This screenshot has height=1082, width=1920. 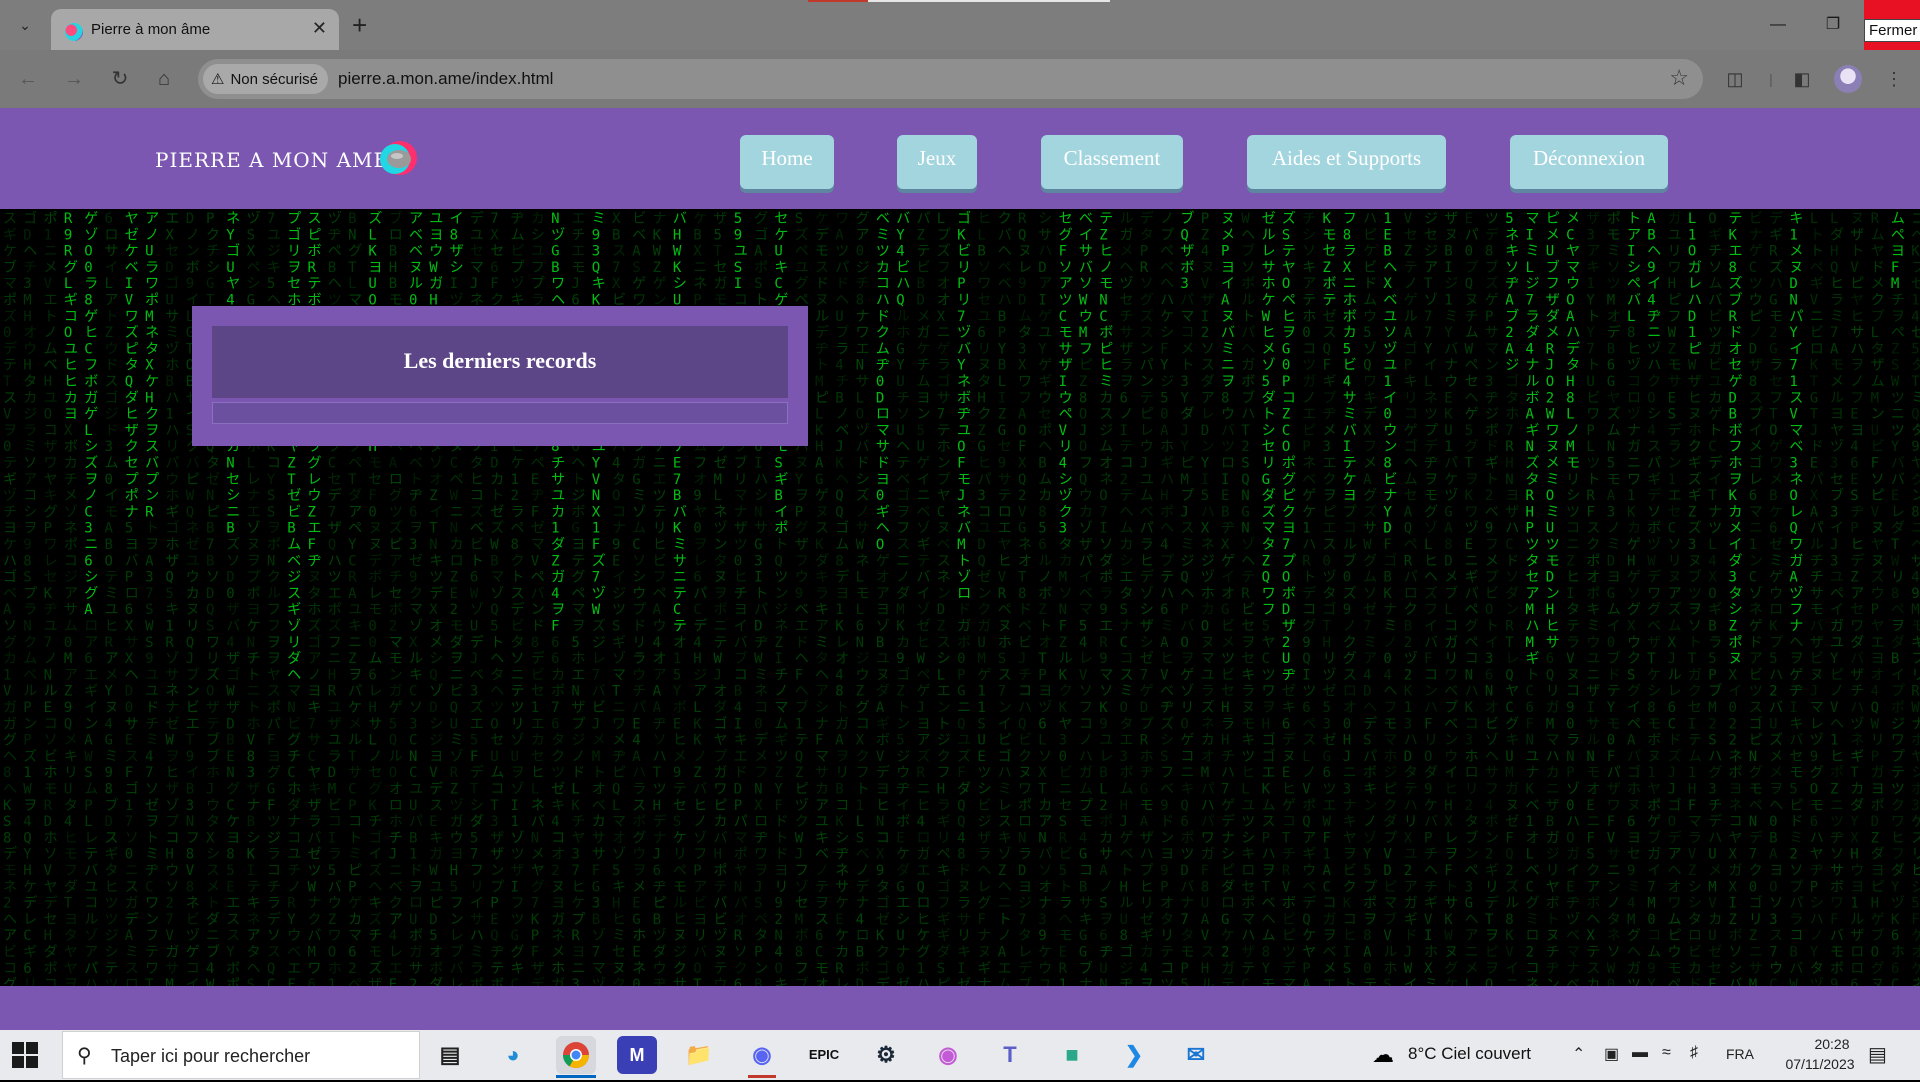 I want to click on matrix-glyph: ザ, so click(x=335, y=724).